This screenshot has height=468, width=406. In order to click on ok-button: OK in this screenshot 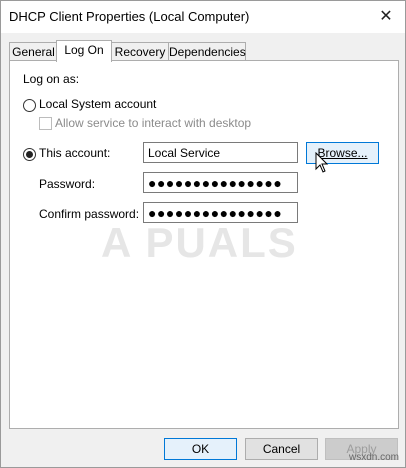, I will do `click(200, 449)`.